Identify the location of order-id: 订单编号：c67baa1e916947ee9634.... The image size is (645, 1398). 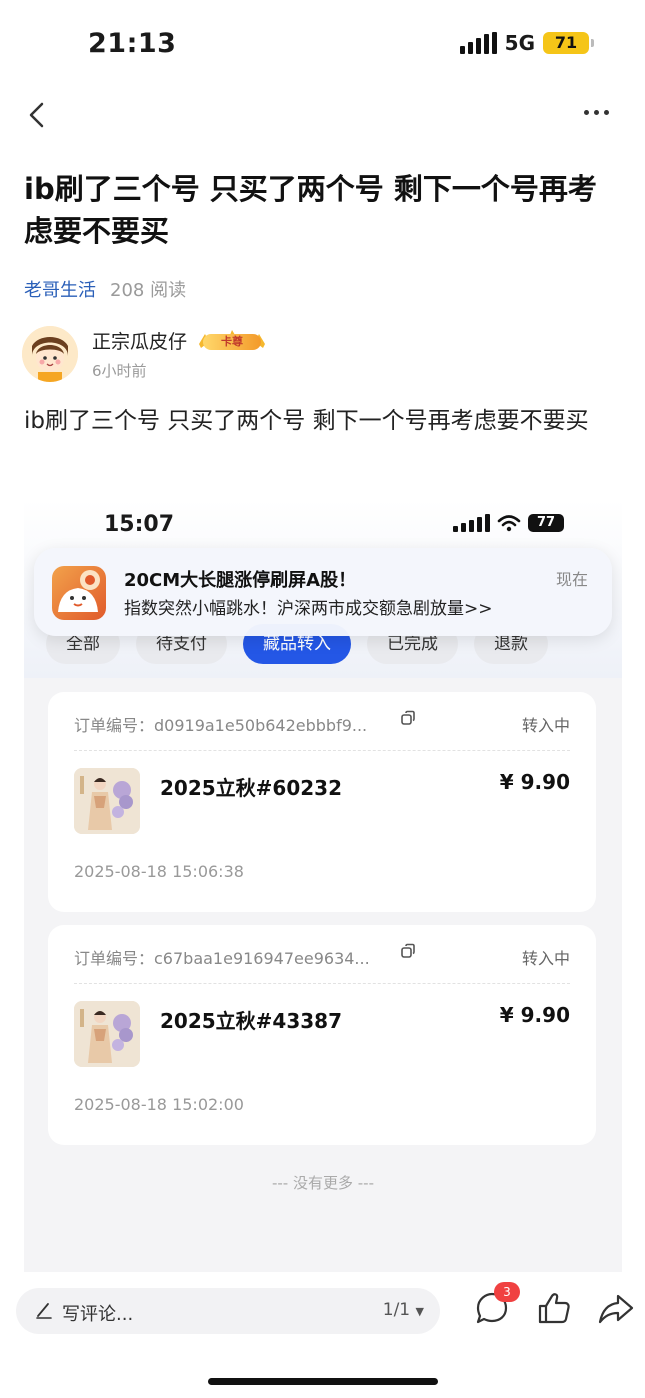
(222, 958).